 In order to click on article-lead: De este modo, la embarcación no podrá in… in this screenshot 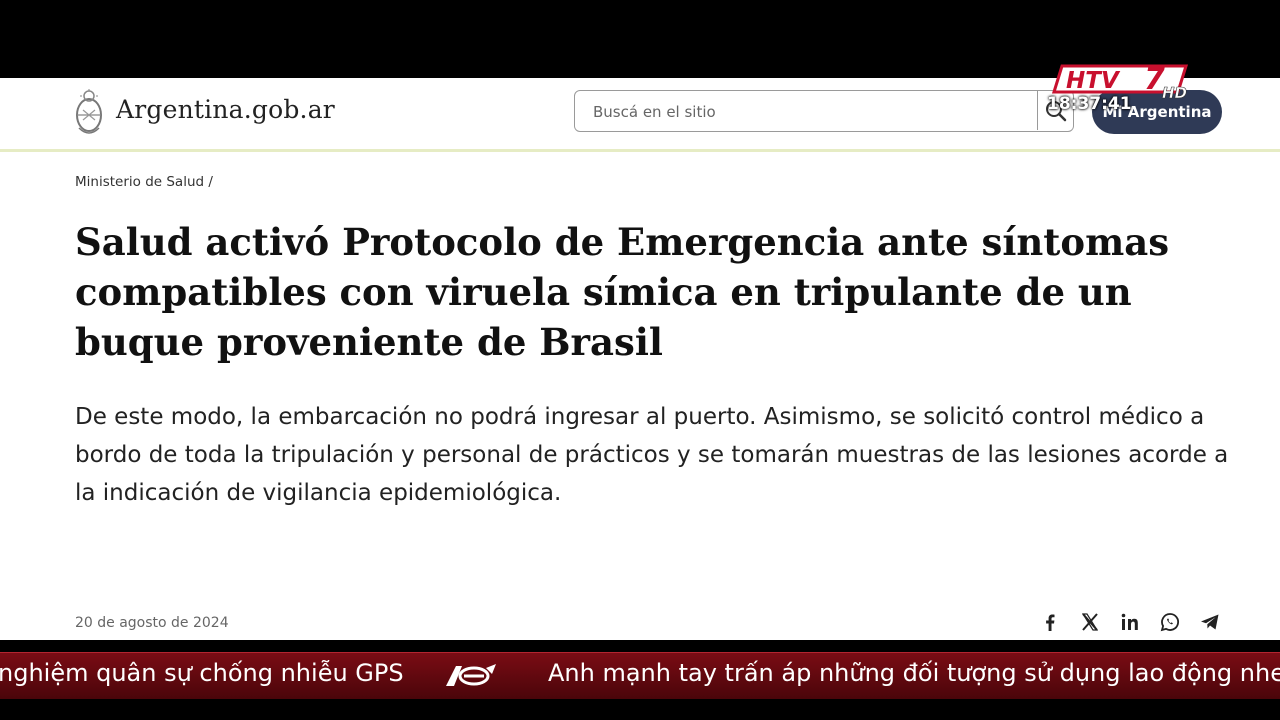, I will do `click(652, 455)`.